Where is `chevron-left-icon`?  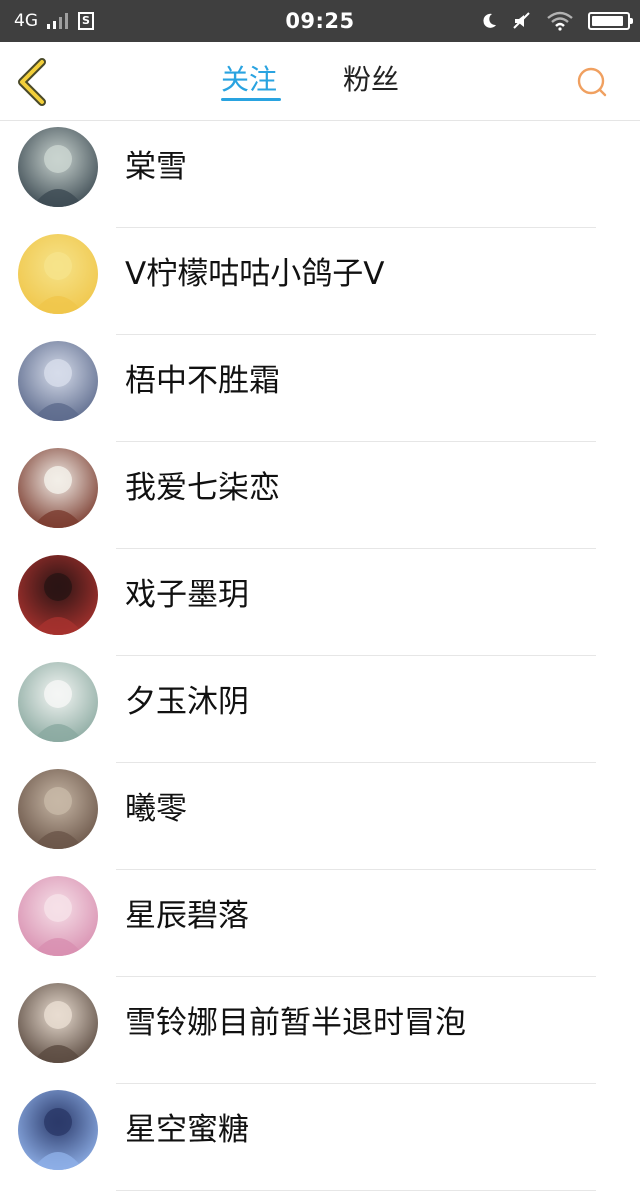
chevron-left-icon is located at coordinates (32, 82).